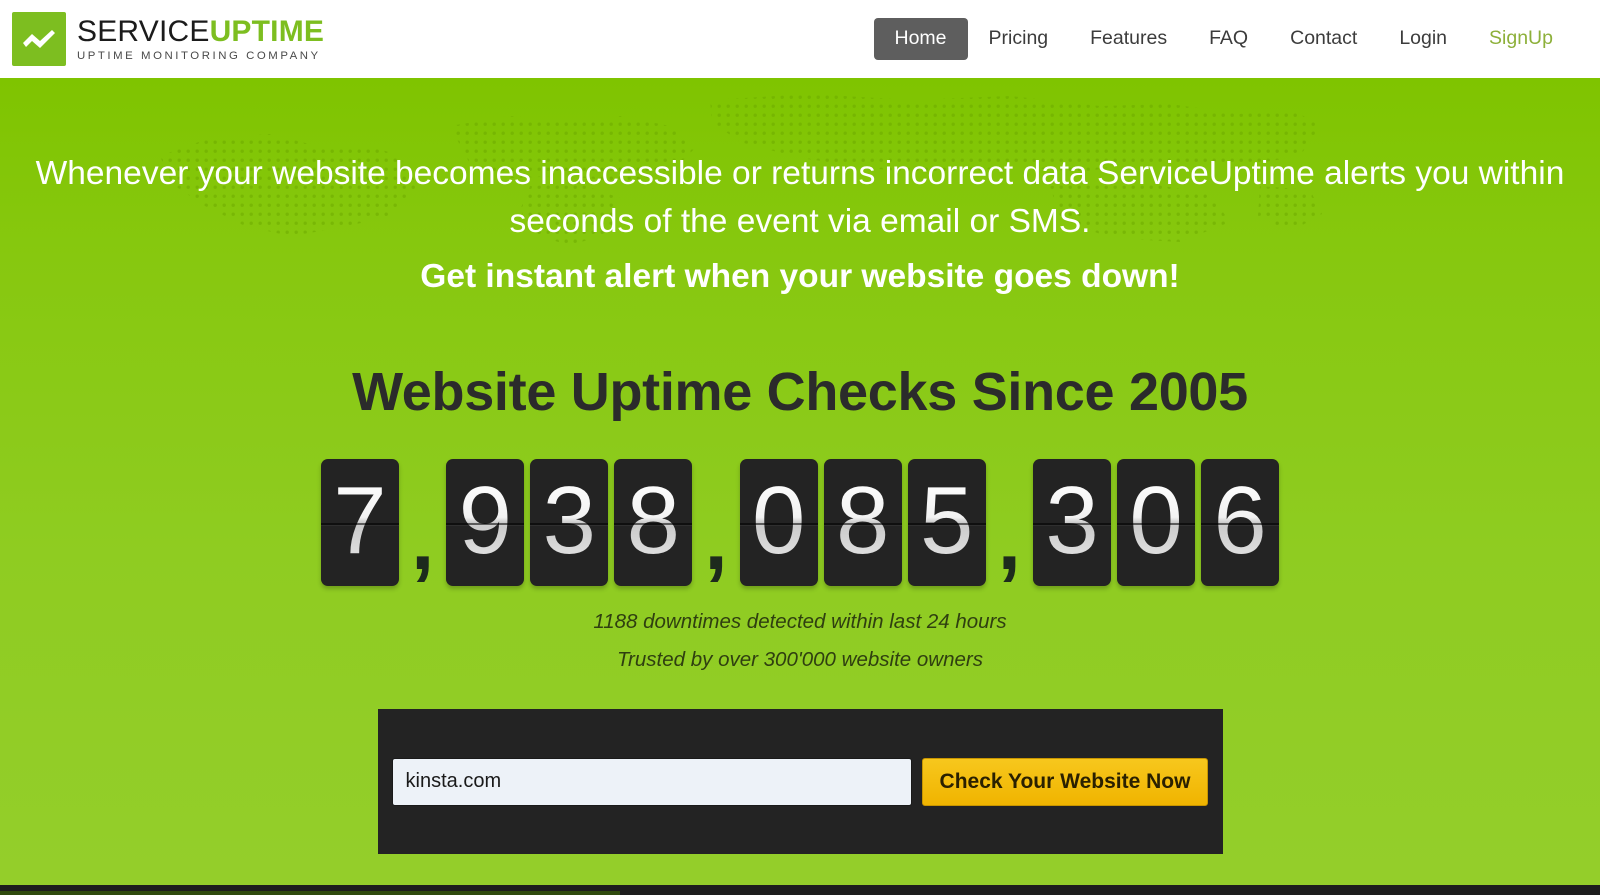 The height and width of the screenshot is (895, 1600). I want to click on nav-item-contact: Contact, so click(1323, 39).